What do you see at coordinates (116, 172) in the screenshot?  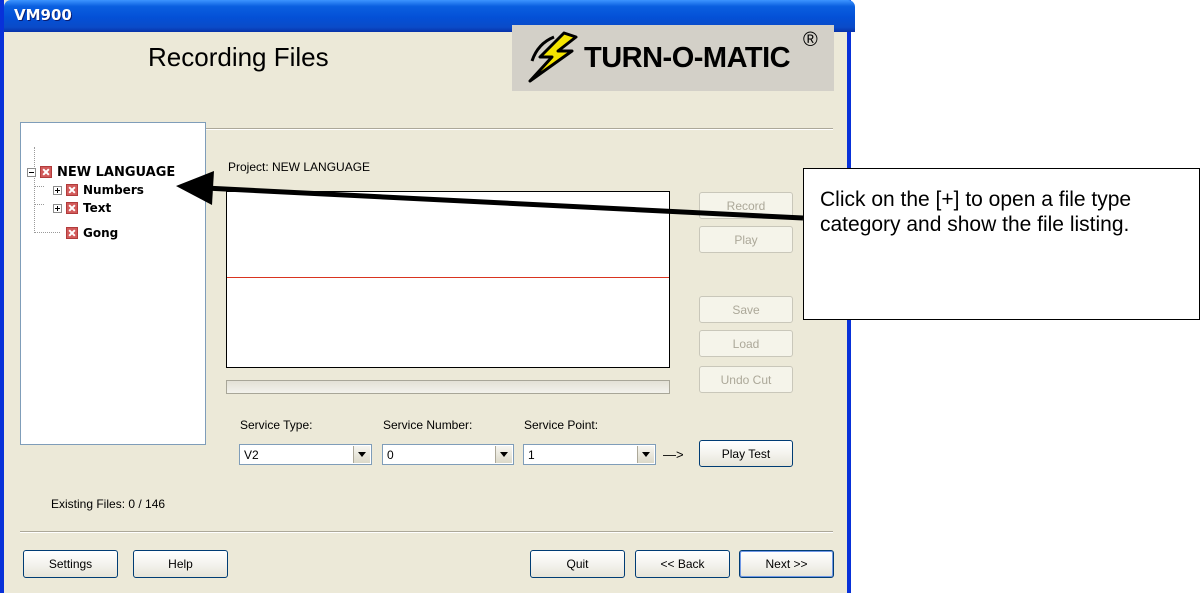 I see `tree-root-label: NEW LANGUAGE` at bounding box center [116, 172].